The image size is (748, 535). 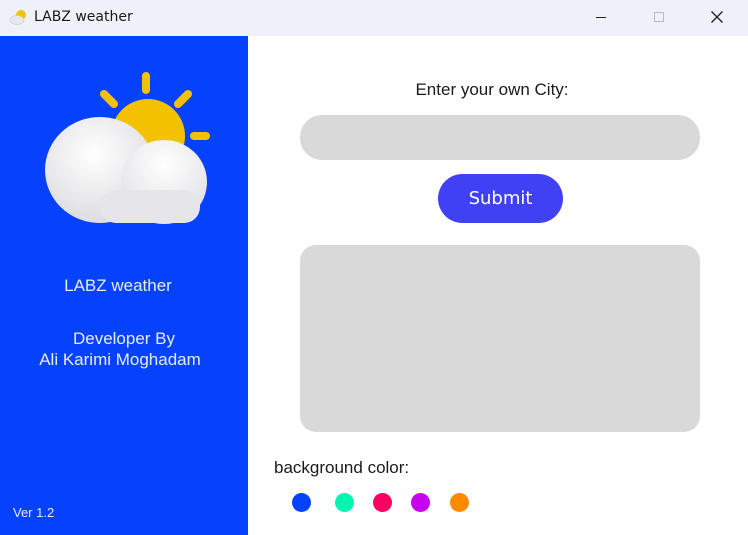 I want to click on app-name-label: LABZ weather, so click(x=118, y=285).